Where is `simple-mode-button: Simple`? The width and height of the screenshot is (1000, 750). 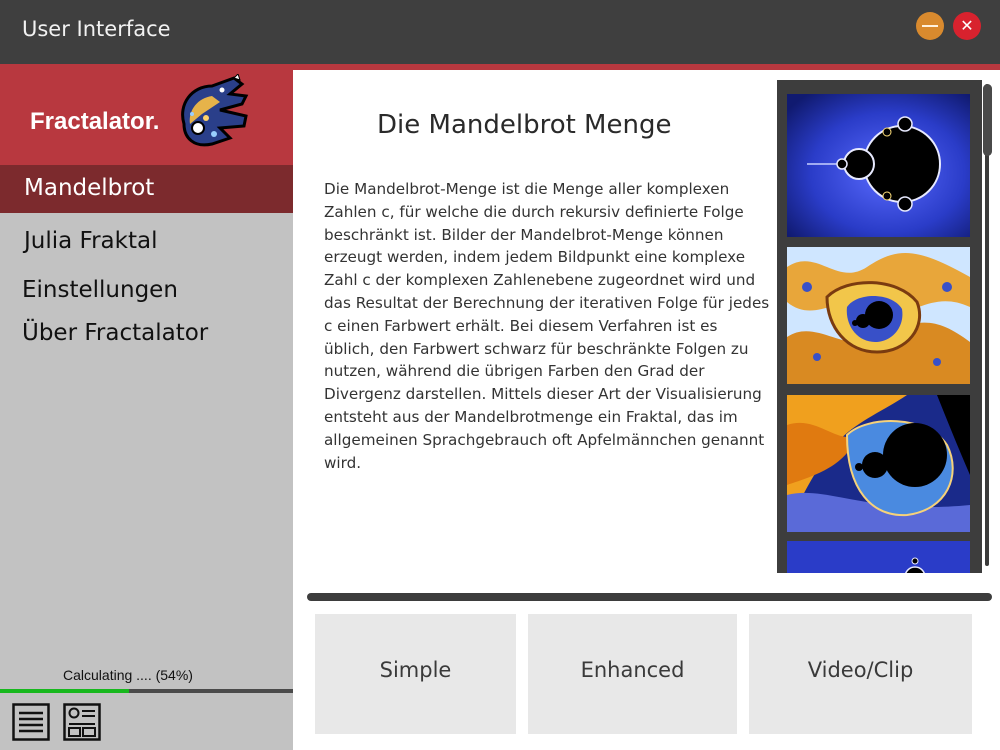
simple-mode-button: Simple is located at coordinates (415, 674).